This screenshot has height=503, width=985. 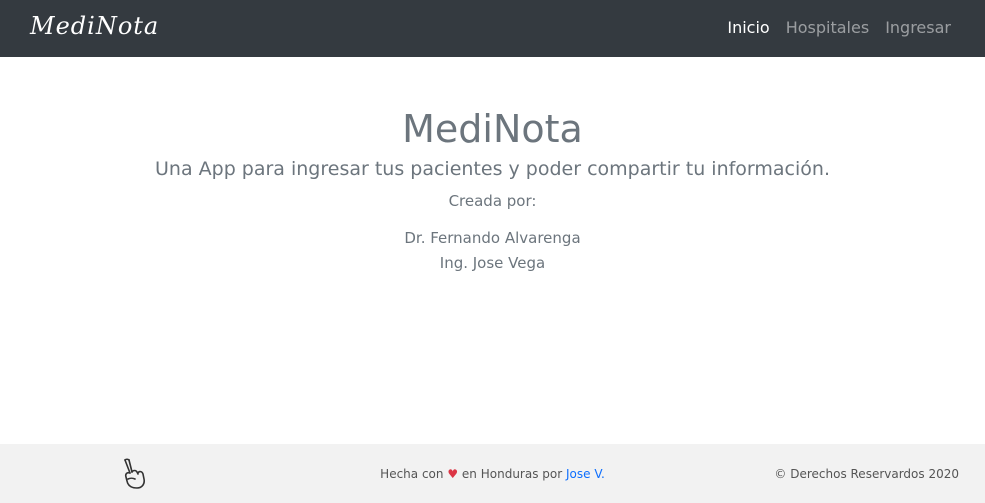 I want to click on nav-link-ingresar: Ingresar, so click(x=918, y=28).